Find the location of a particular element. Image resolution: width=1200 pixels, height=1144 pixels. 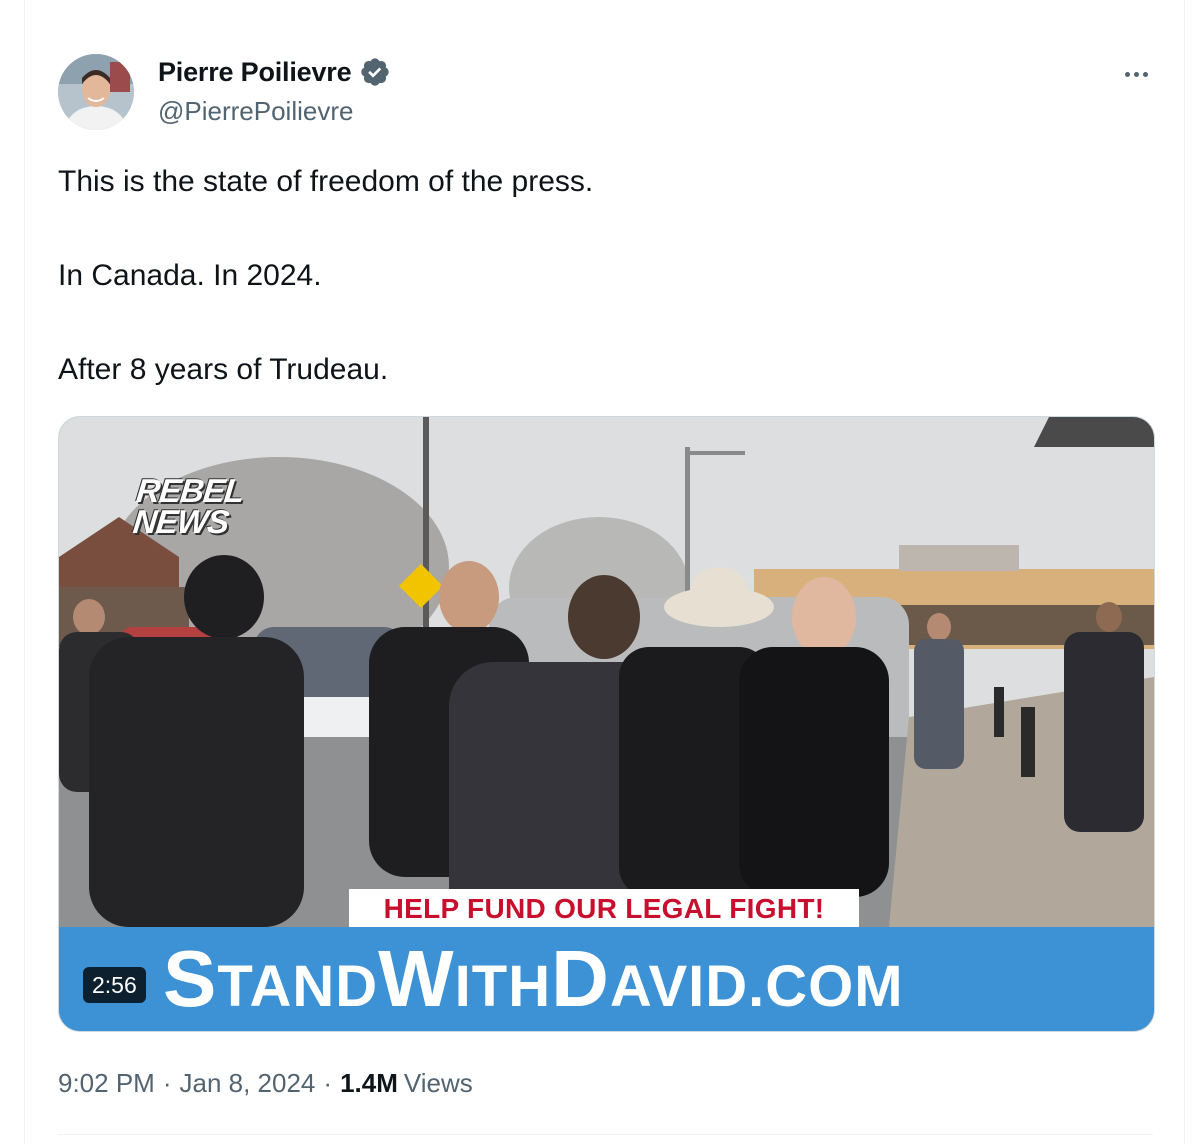

avatar-image is located at coordinates (96, 92).